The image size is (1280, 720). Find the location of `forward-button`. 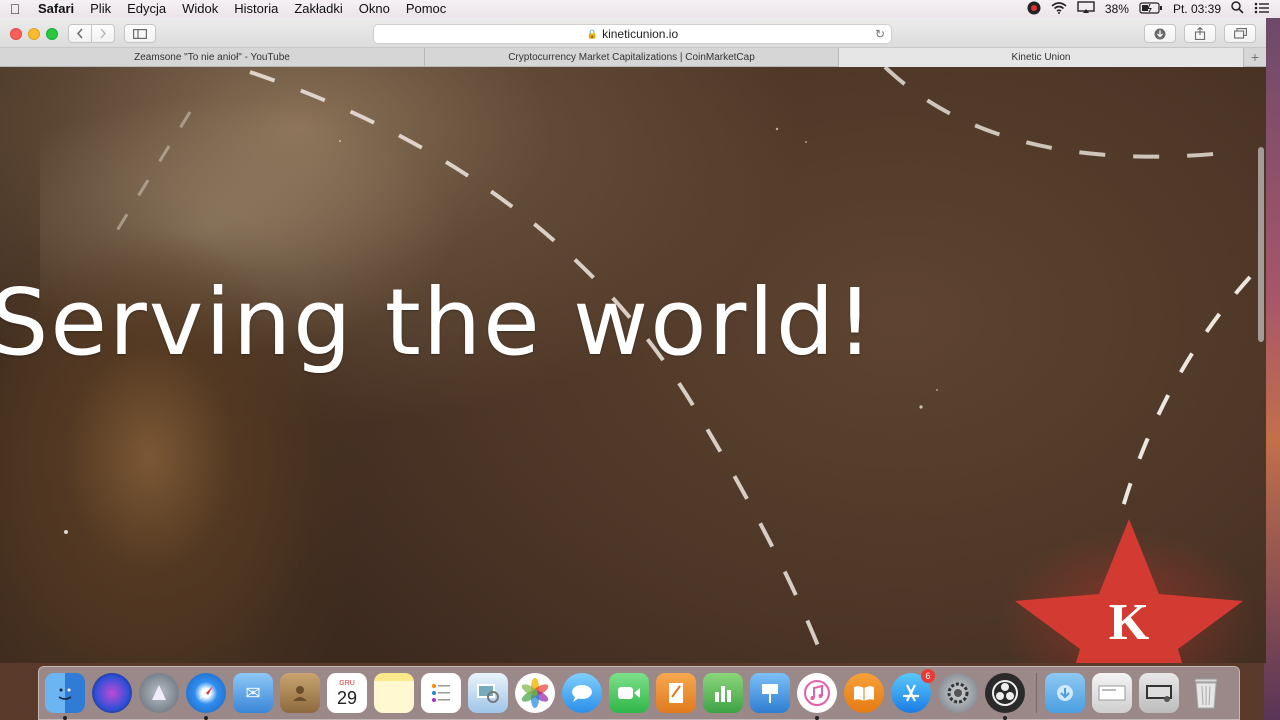

forward-button is located at coordinates (103, 33).